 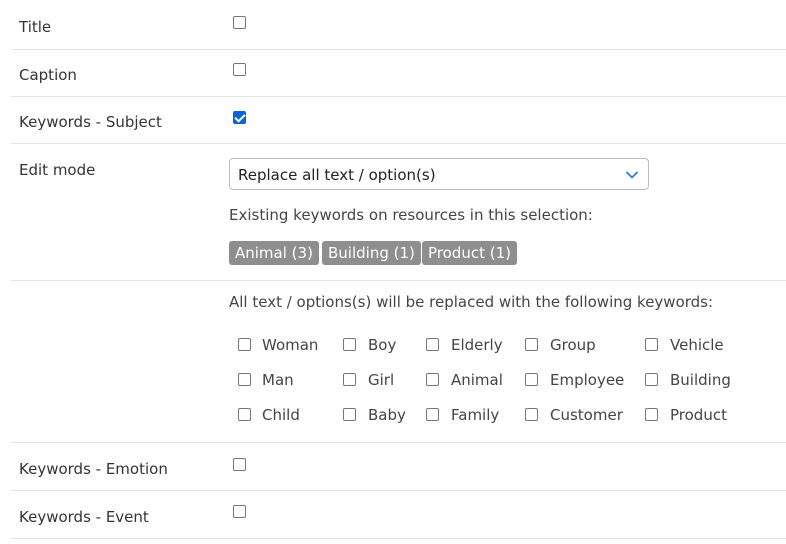 I want to click on field-label-title: Title, so click(x=35, y=27).